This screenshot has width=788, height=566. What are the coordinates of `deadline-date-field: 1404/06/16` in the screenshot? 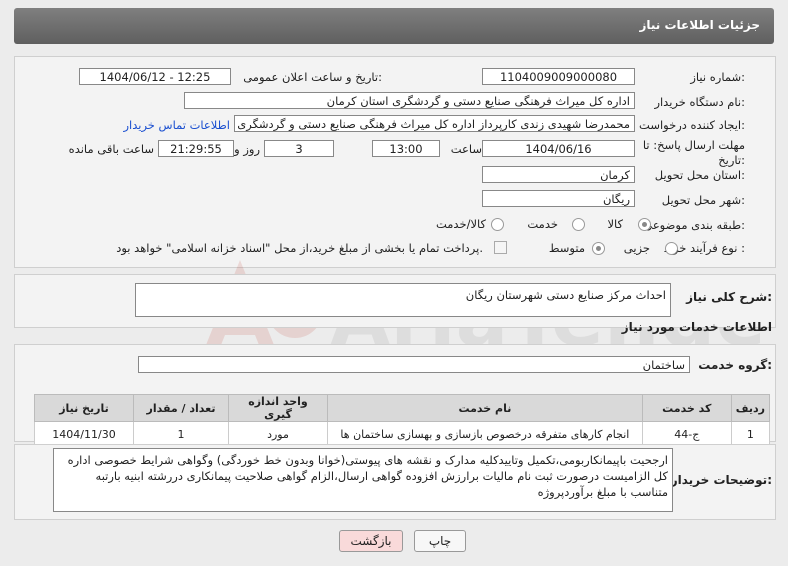 It's located at (558, 148).